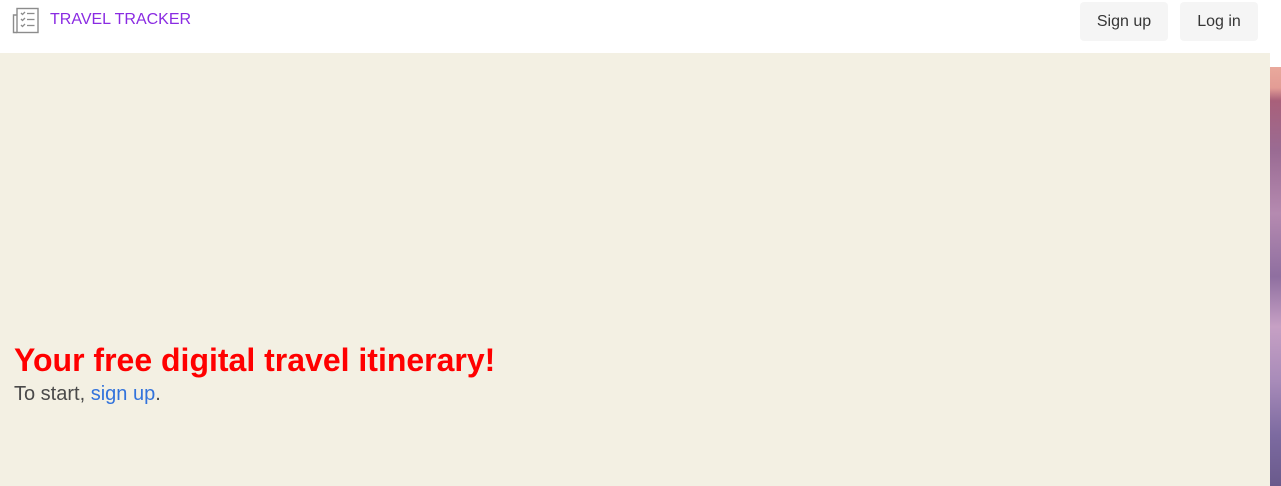 The height and width of the screenshot is (486, 1281). What do you see at coordinates (158, 394) in the screenshot?
I see `hero-subtitle-suffix: .` at bounding box center [158, 394].